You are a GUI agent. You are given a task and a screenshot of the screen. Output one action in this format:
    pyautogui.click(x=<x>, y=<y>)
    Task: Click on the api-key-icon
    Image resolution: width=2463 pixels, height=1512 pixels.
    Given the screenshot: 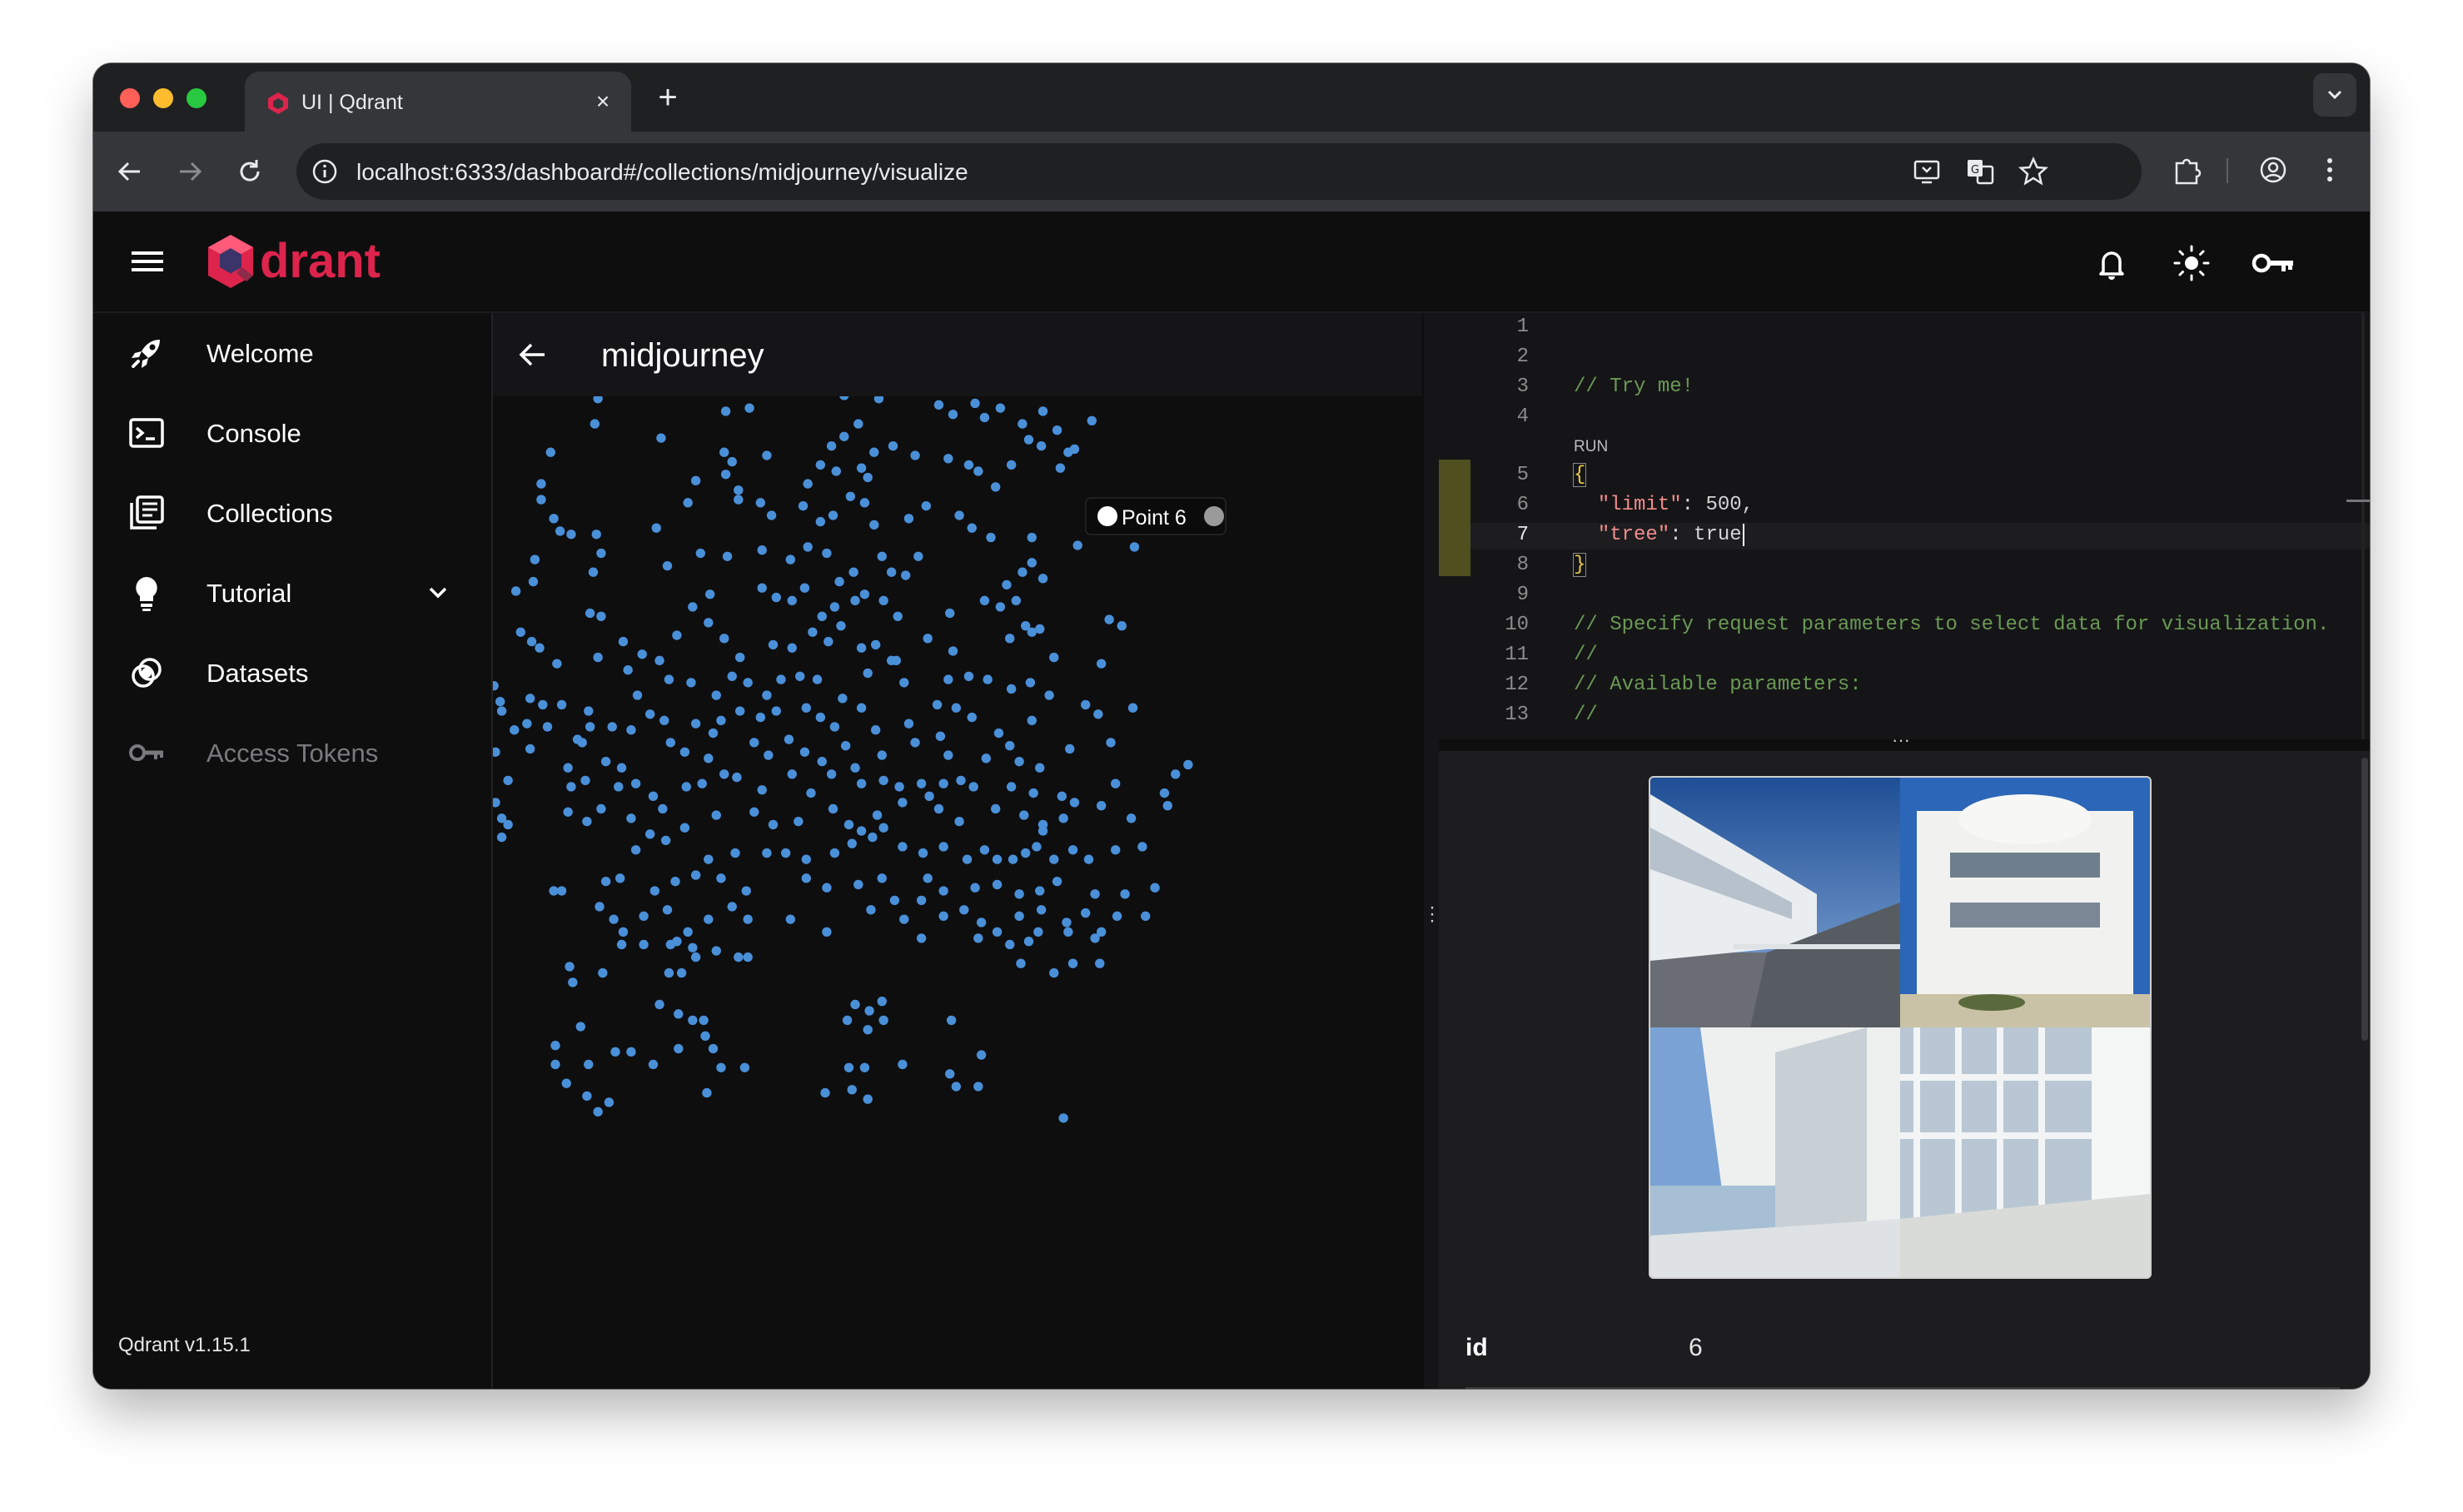 What is the action you would take?
    pyautogui.click(x=2273, y=263)
    